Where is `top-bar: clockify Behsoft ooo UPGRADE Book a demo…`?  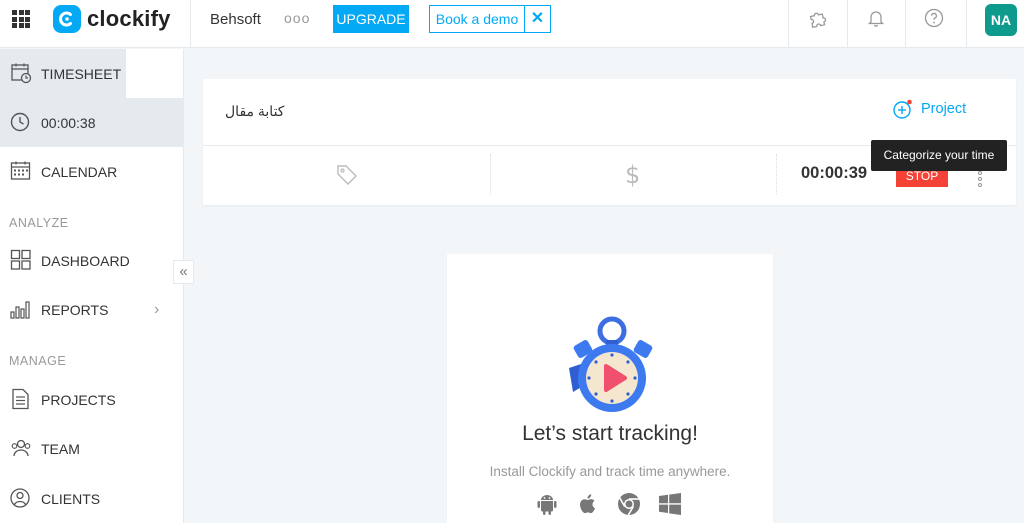
top-bar: clockify Behsoft ooo UPGRADE Book a demo… is located at coordinates (512, 24).